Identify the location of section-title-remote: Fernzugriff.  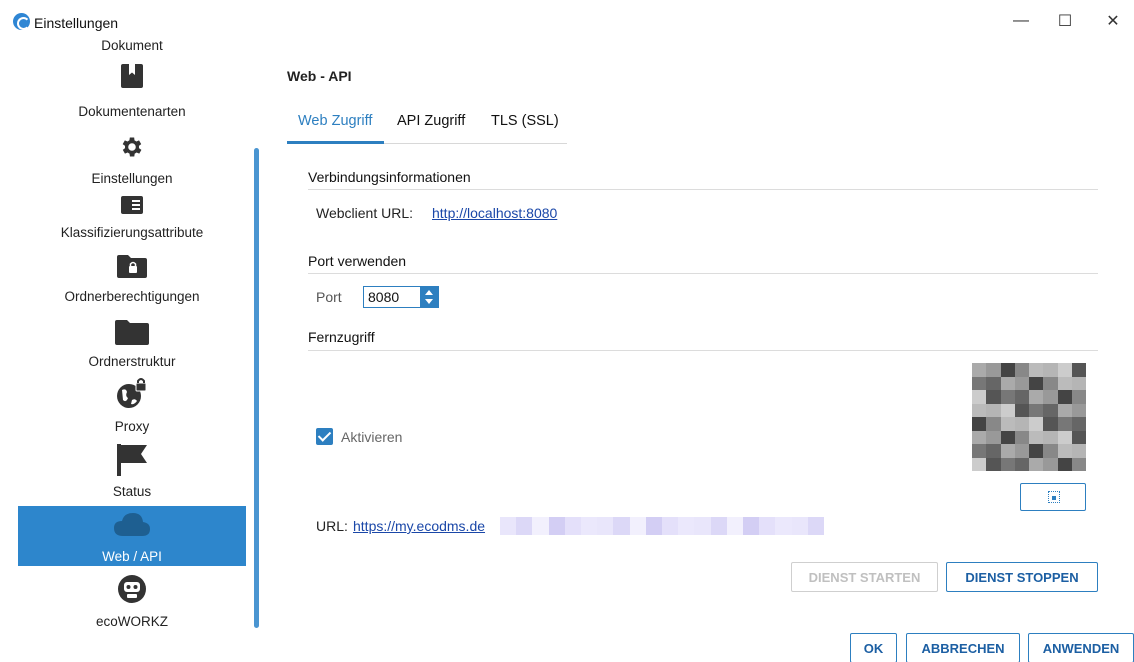
(341, 337).